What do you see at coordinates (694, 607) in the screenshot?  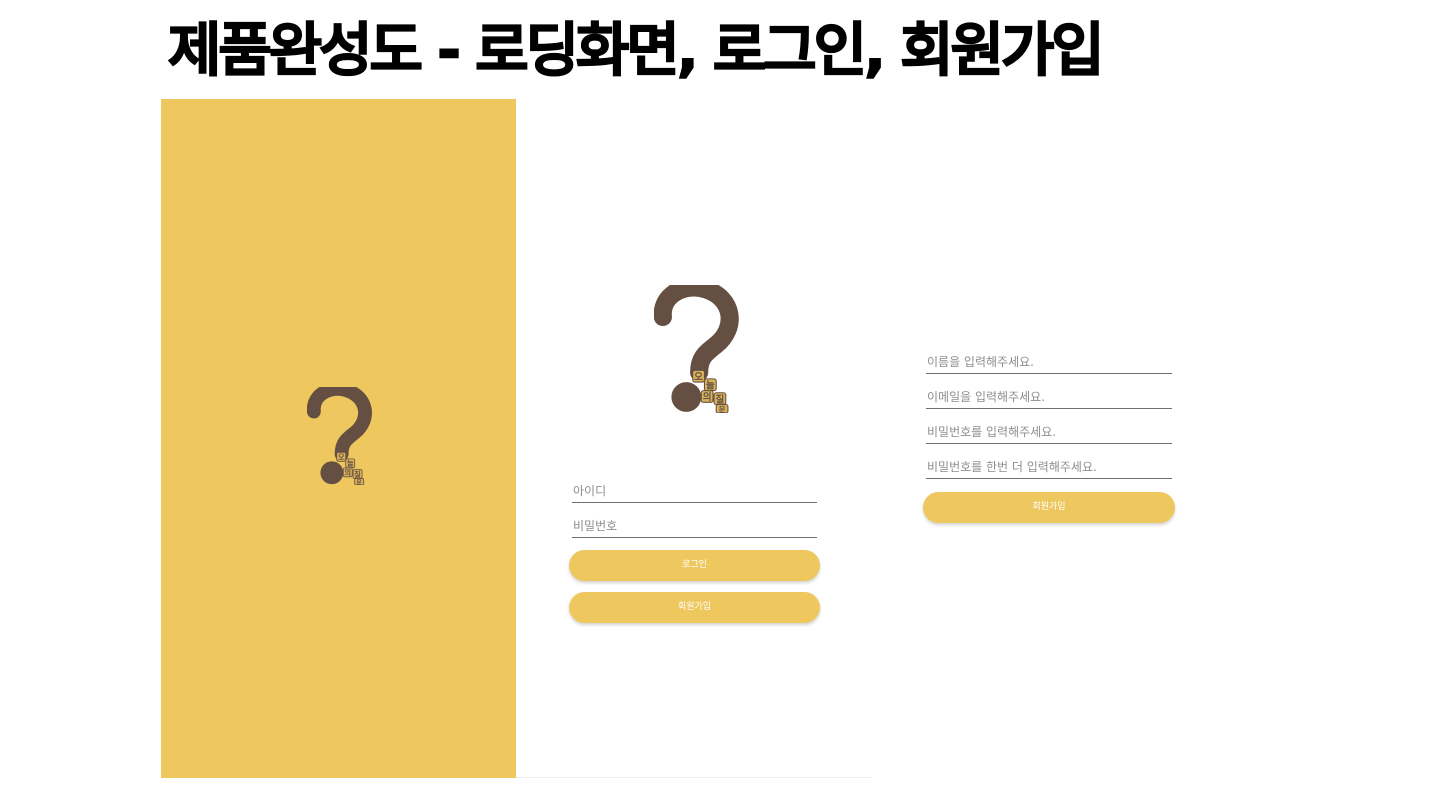 I see `go-to-signup-button: 회원가입` at bounding box center [694, 607].